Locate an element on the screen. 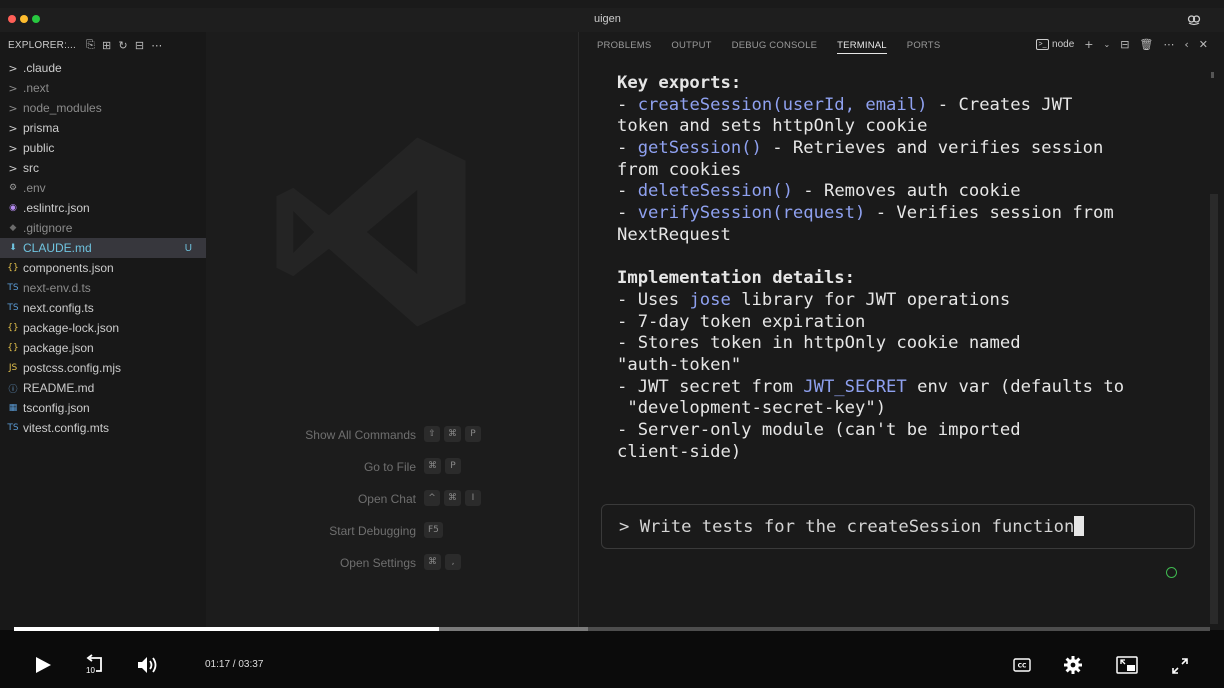  code-identifier: JWT_SECRET is located at coordinates (855, 386).